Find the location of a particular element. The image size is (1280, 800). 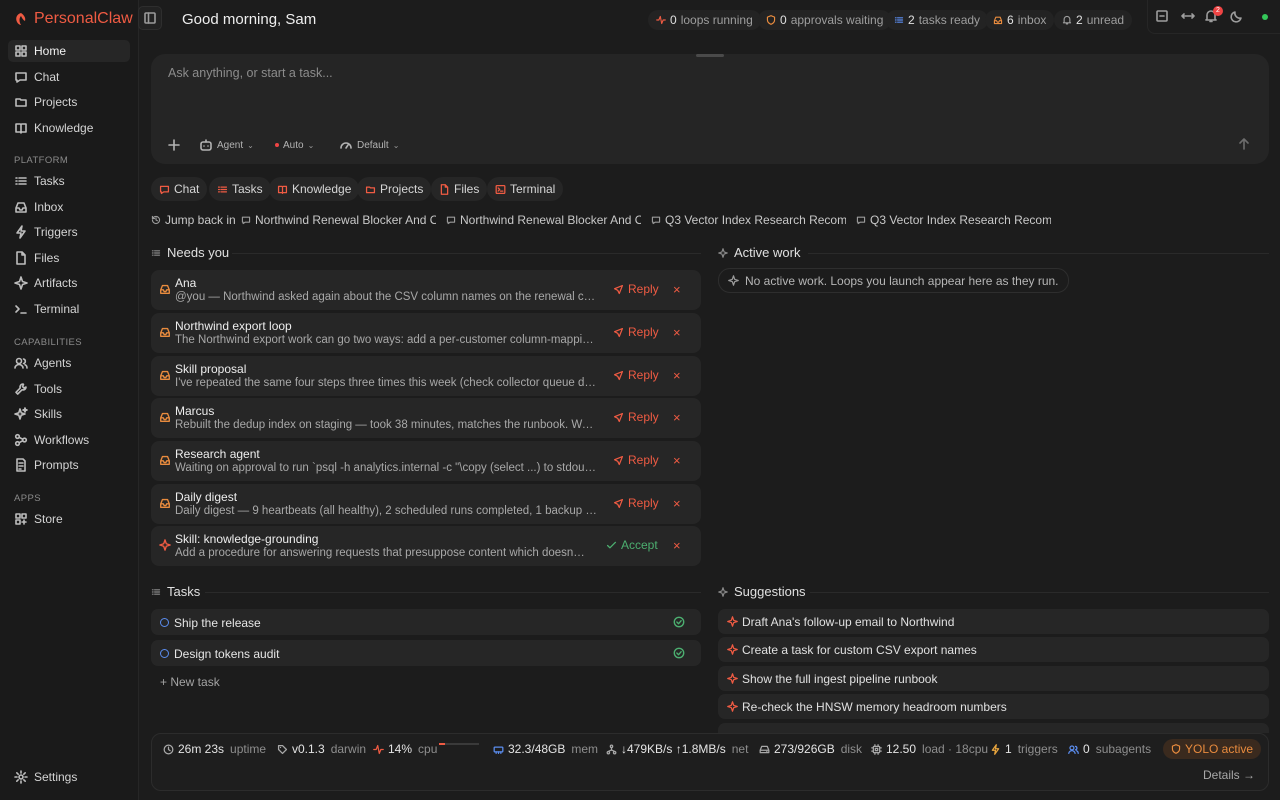

sidebar-item-artifacts: Artifacts is located at coordinates (69, 283).